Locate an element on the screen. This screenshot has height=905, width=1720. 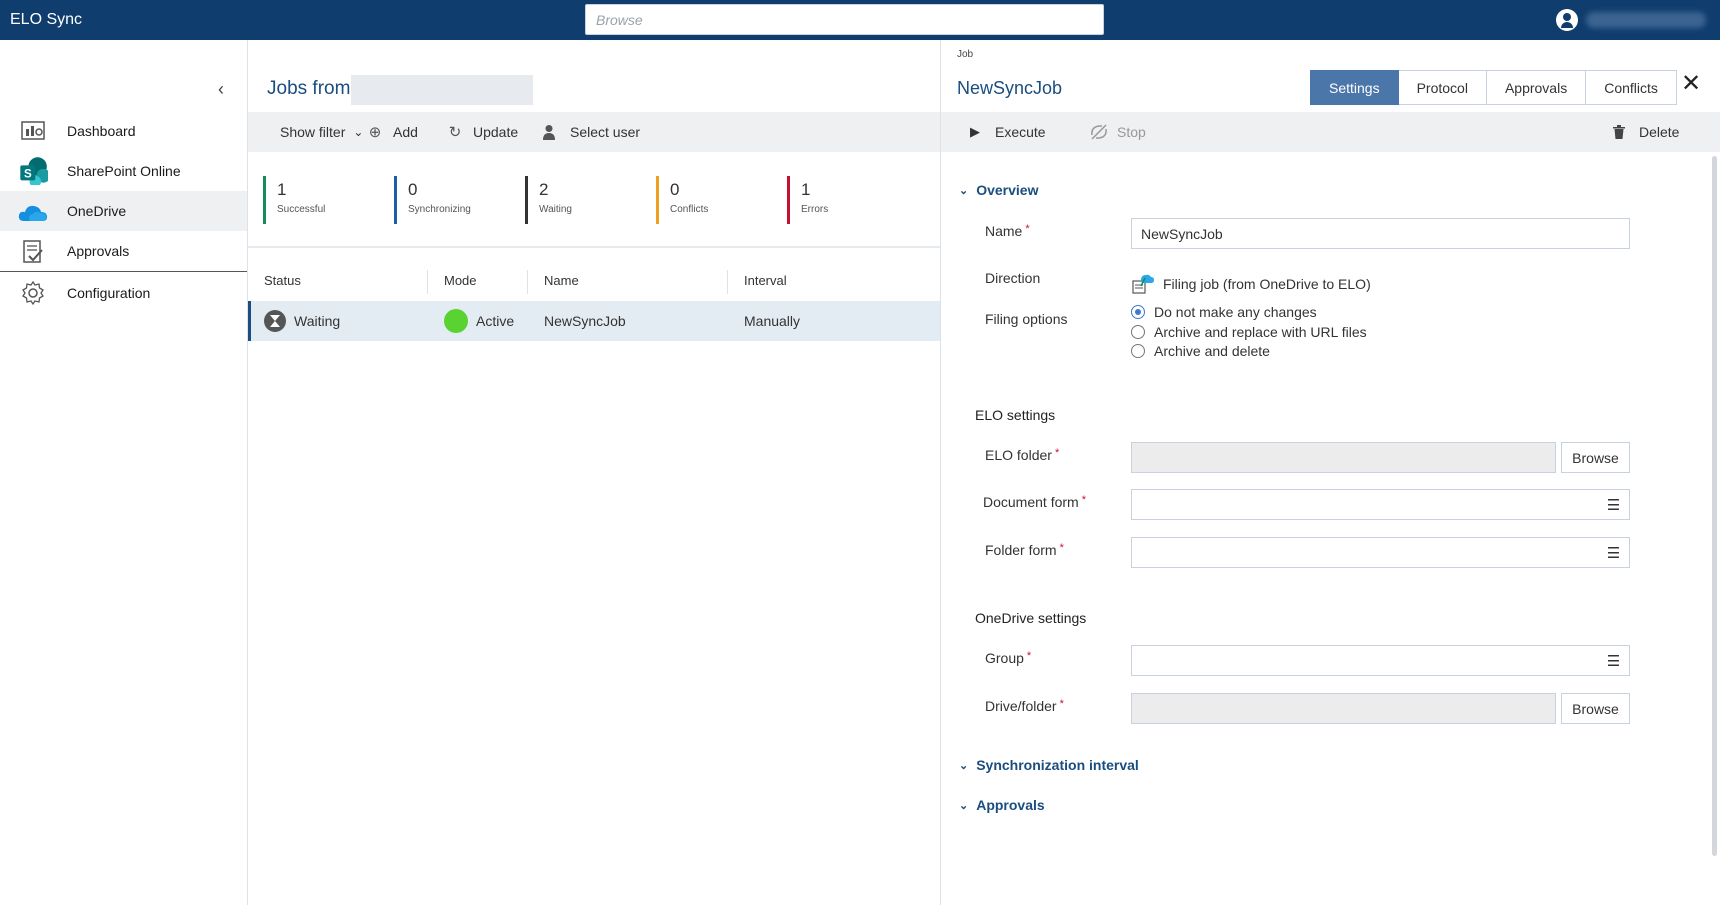
filing-option-archive-delete: Archive and delete is located at coordinates (1200, 351).